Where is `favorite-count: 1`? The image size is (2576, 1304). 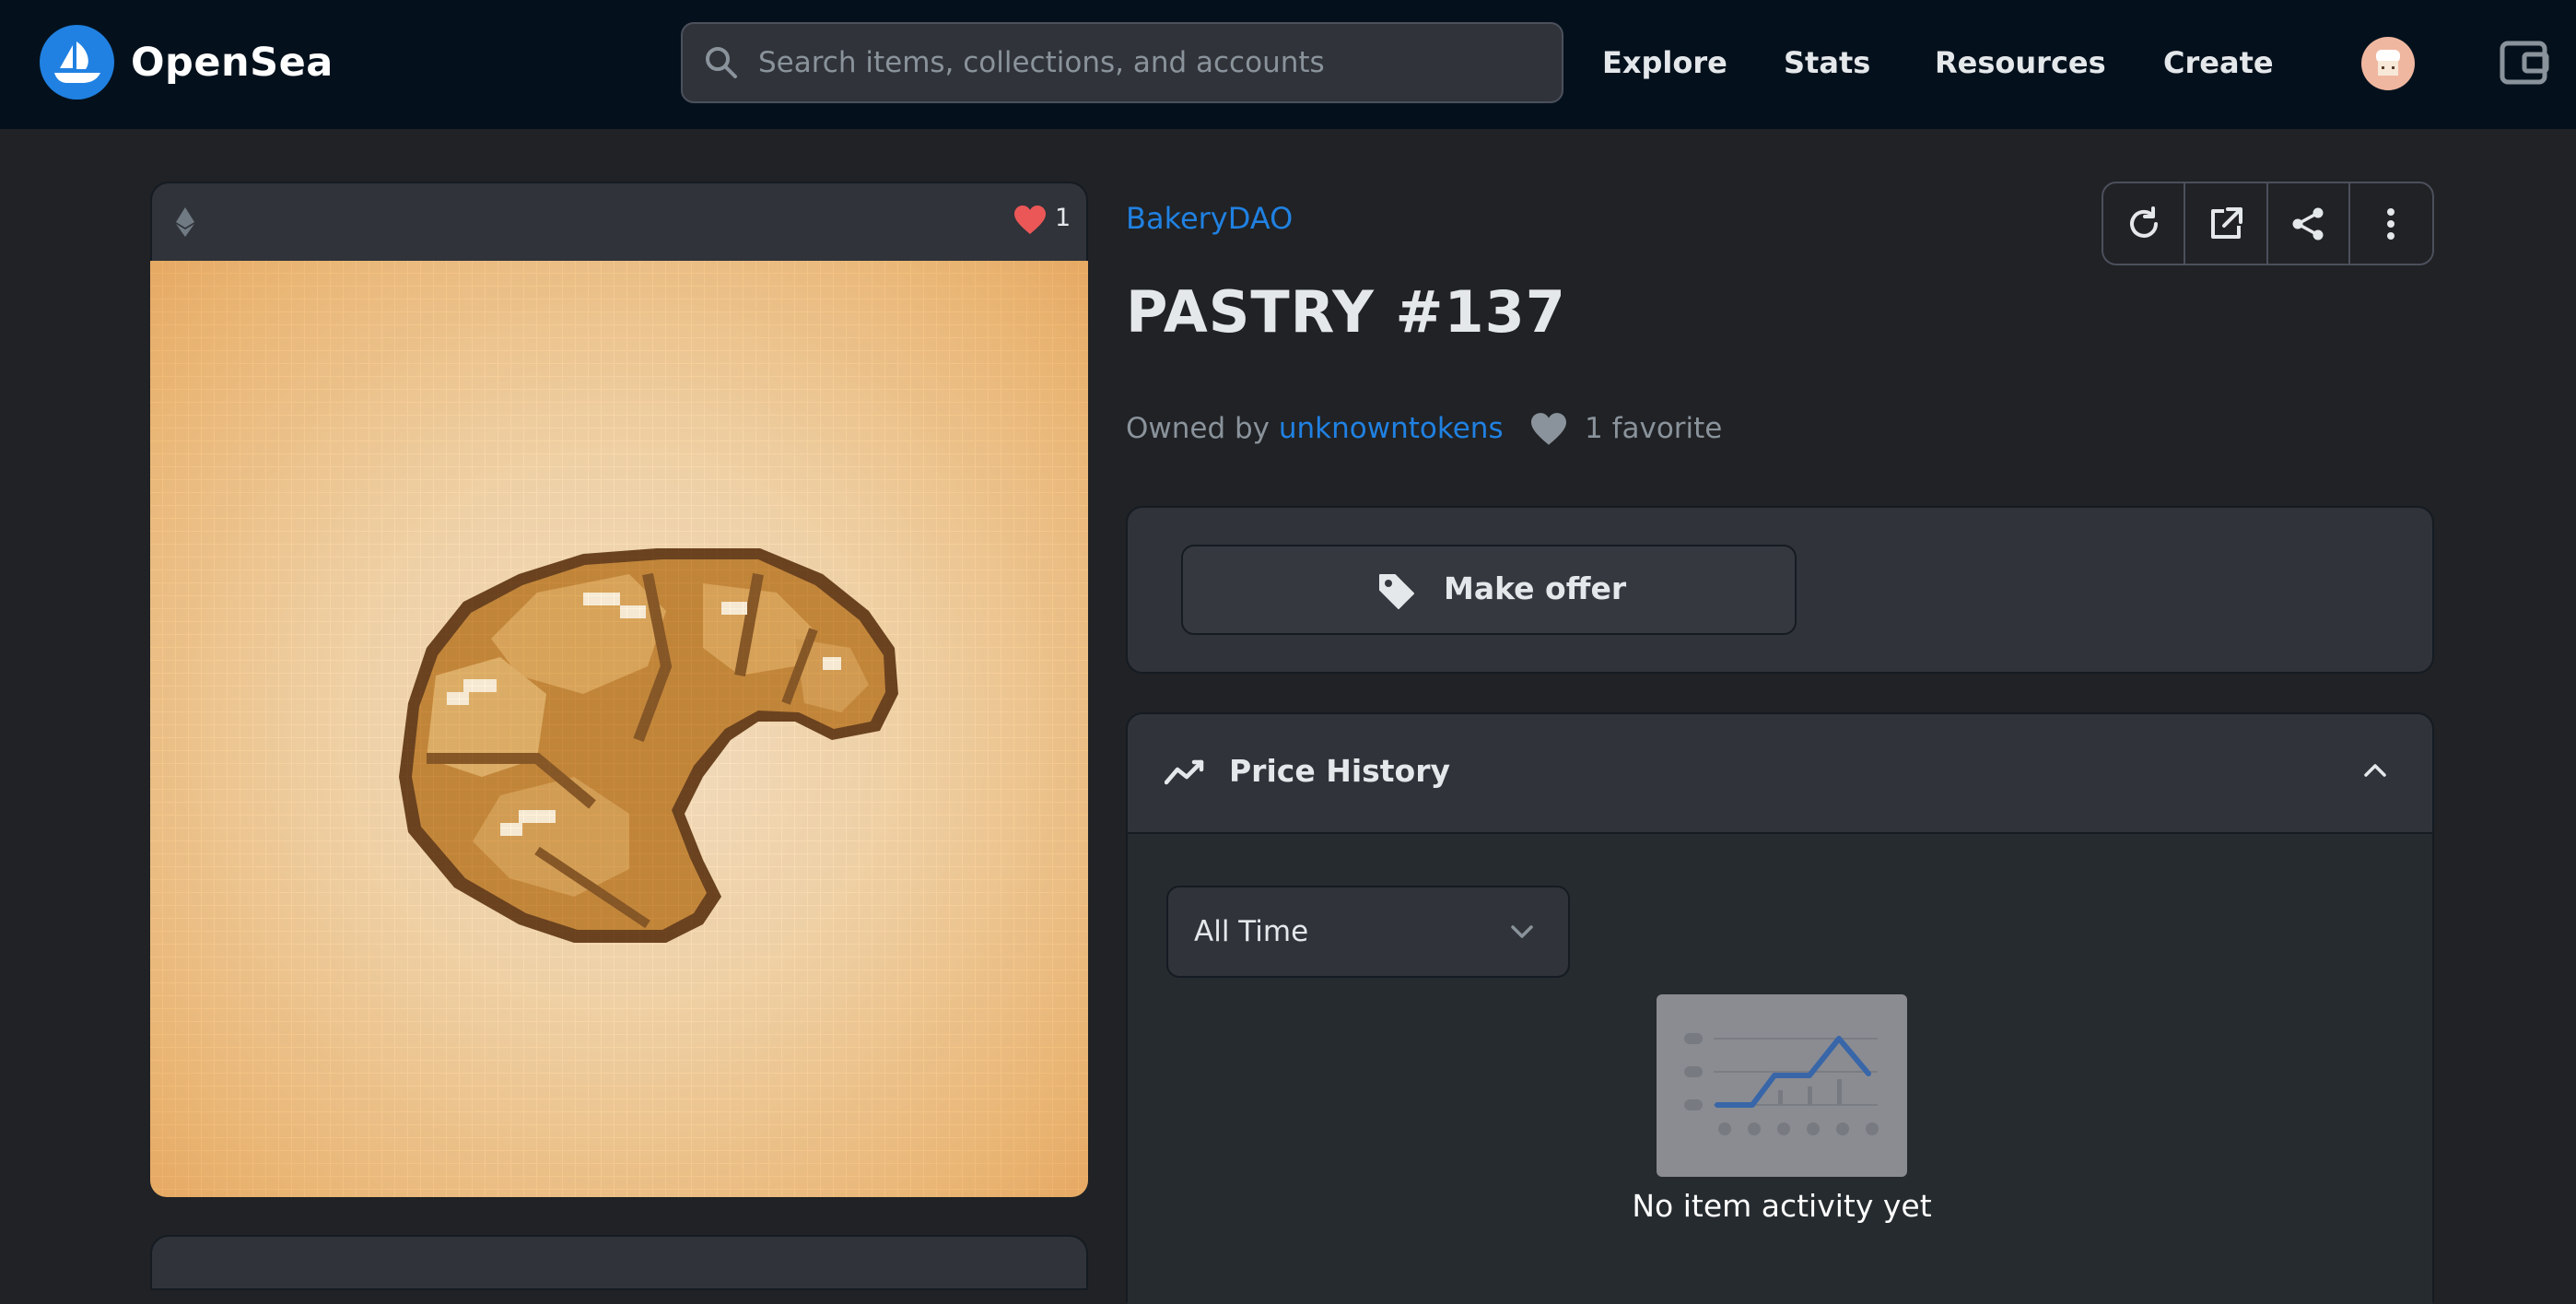
favorite-count: 1 is located at coordinates (1063, 218).